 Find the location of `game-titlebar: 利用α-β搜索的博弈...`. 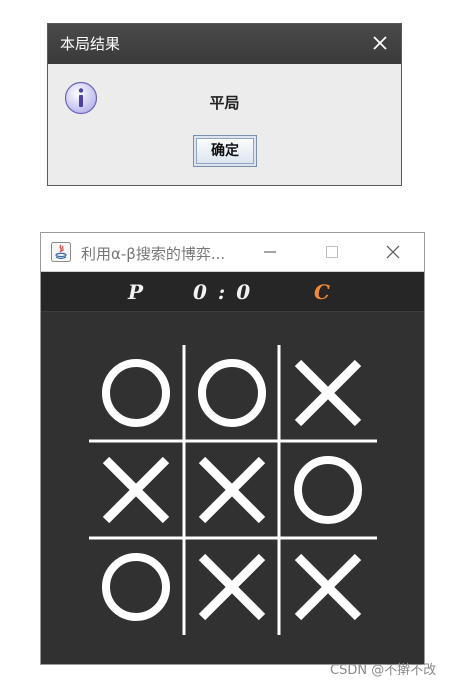

game-titlebar: 利用α-β搜索的博弈... is located at coordinates (232, 252).